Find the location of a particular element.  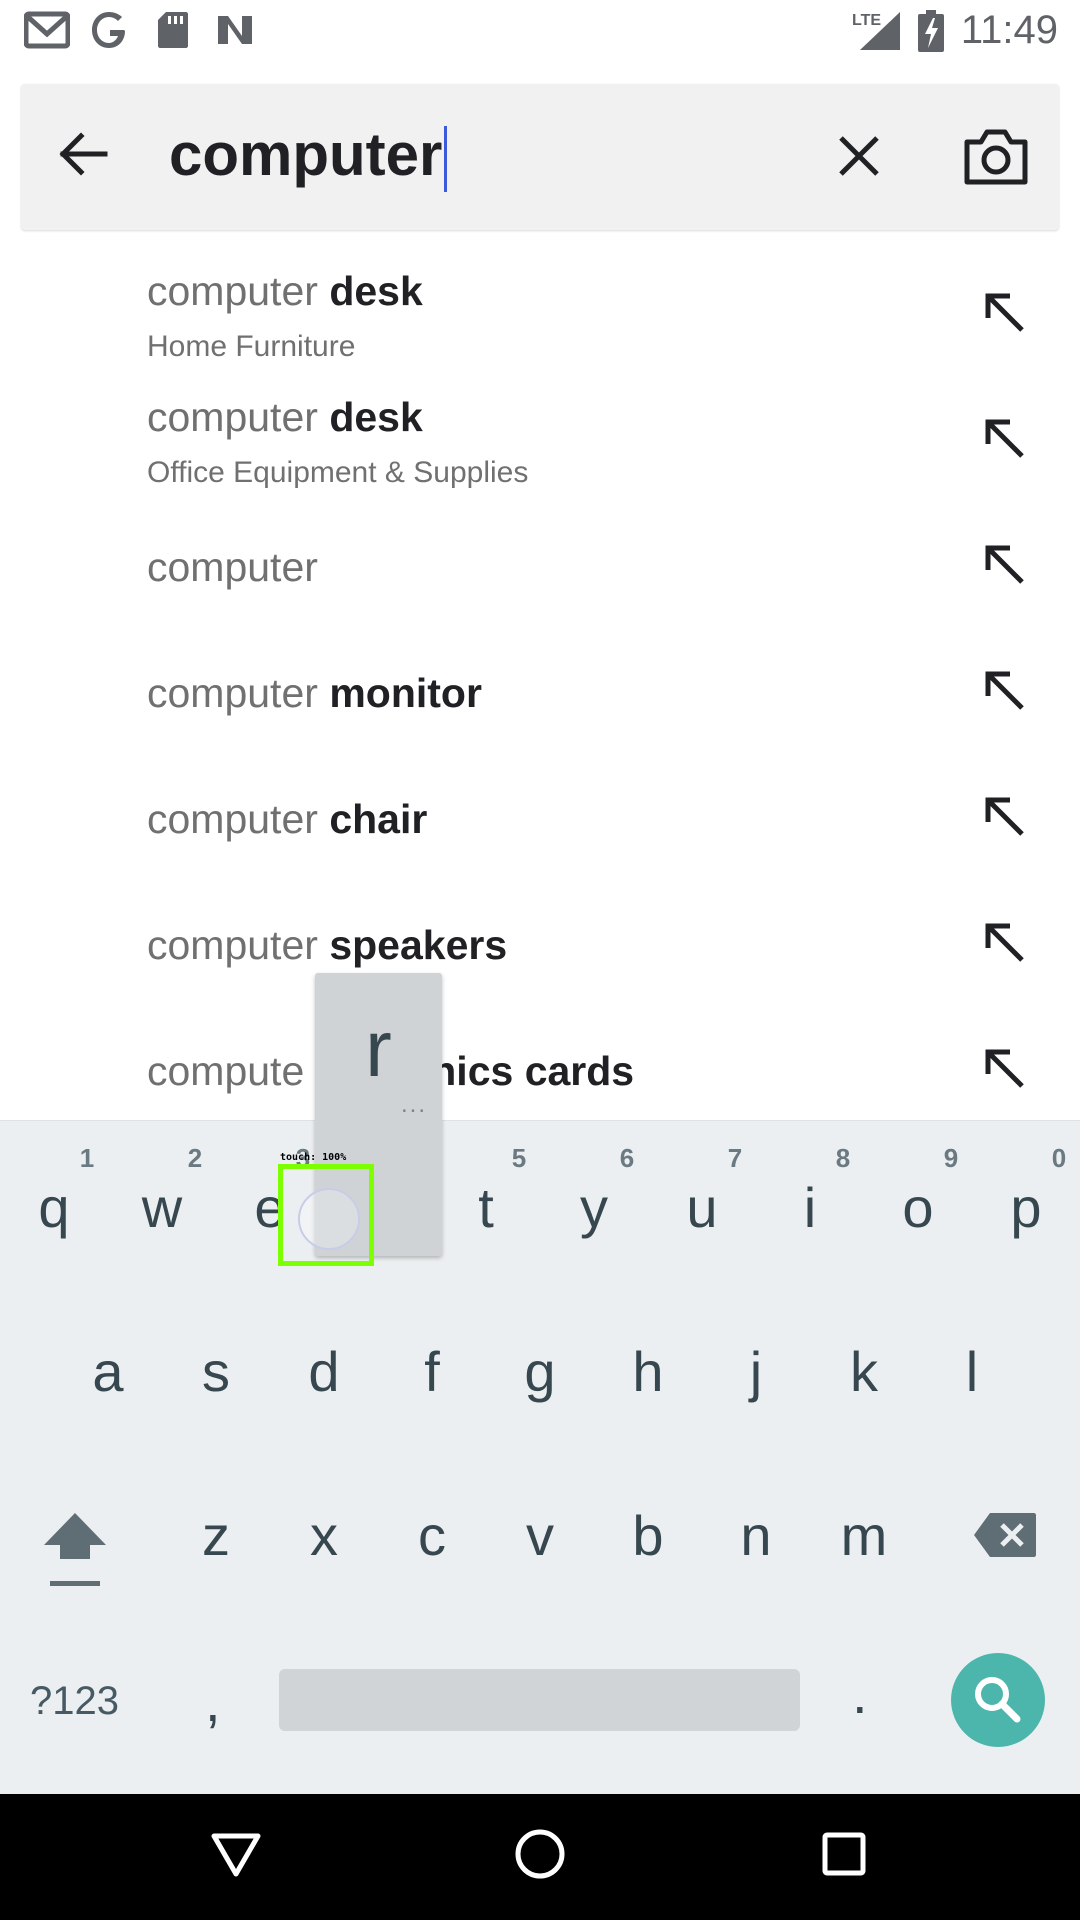

key-preview-letter: r is located at coordinates (378, 1048).